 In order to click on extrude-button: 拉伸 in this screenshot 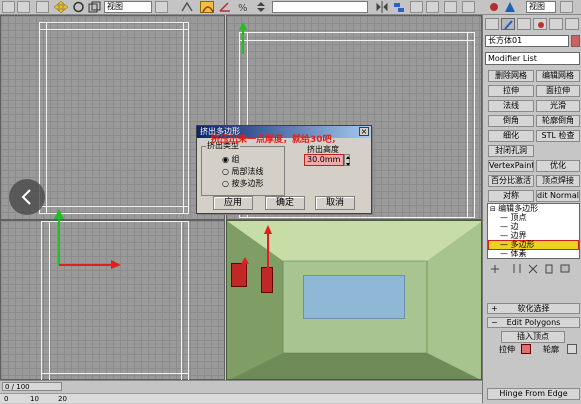, I will do `click(511, 91)`.